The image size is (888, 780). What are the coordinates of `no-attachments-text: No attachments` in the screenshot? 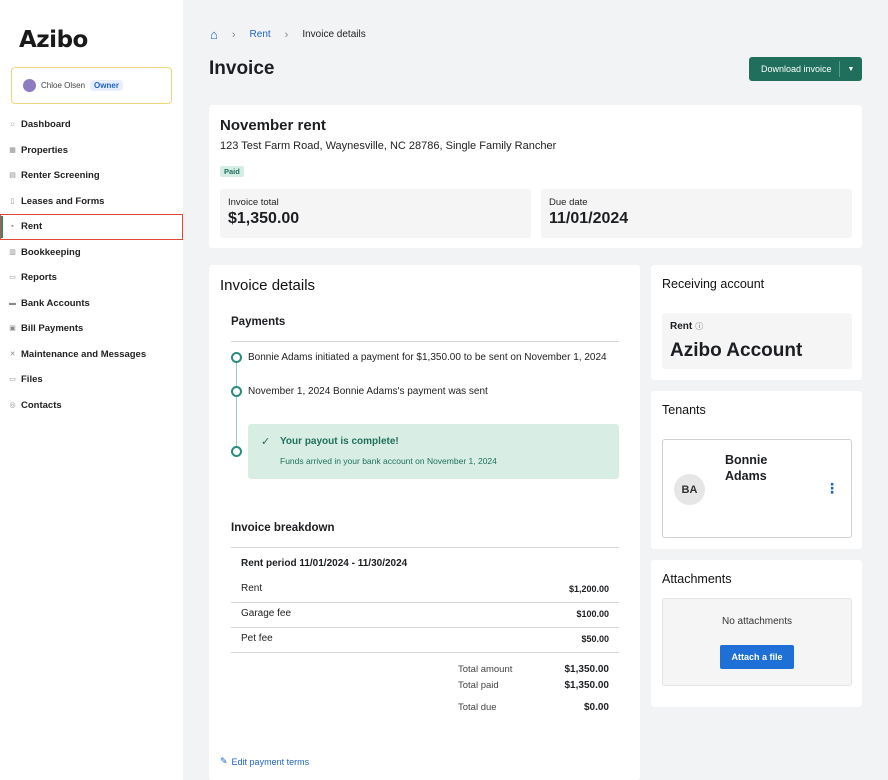 It's located at (757, 621).